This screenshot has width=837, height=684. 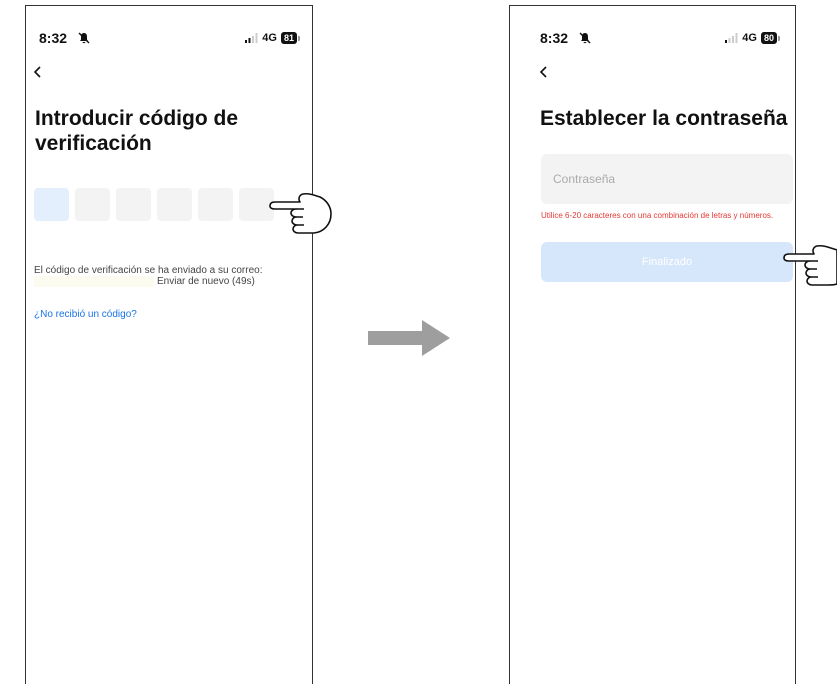 What do you see at coordinates (664, 118) in the screenshot?
I see `page-title: Establecer la contraseña` at bounding box center [664, 118].